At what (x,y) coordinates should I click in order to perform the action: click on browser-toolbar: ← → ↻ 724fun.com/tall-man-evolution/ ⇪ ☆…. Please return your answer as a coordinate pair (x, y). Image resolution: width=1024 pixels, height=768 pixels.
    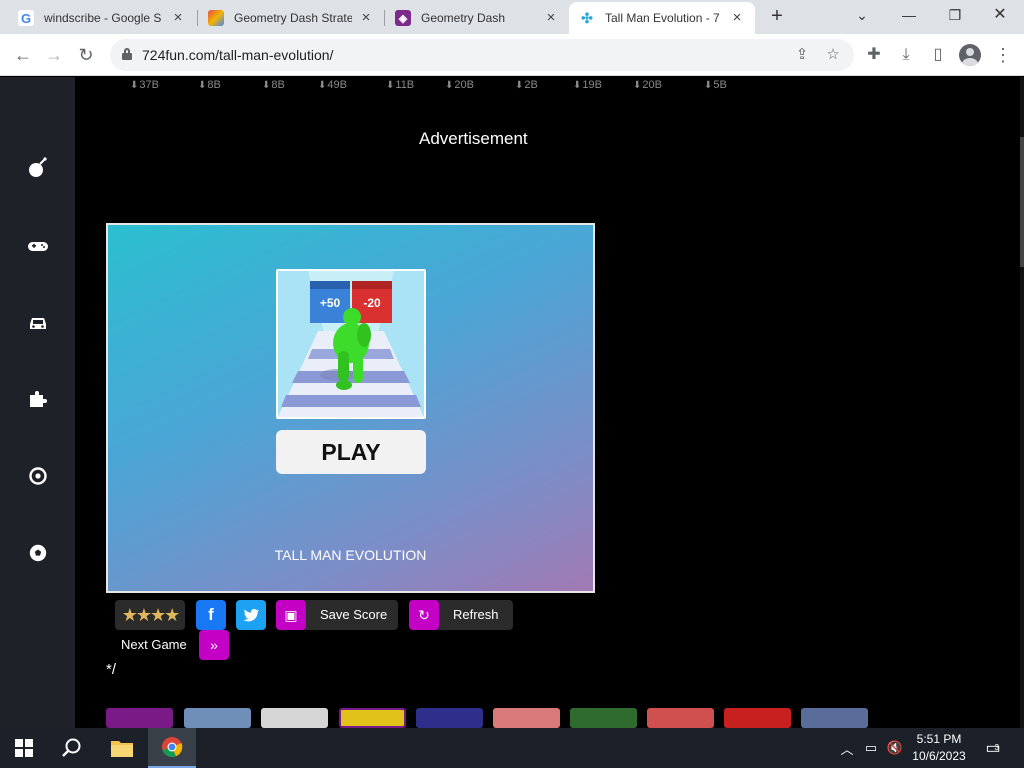
    Looking at the image, I should click on (512, 55).